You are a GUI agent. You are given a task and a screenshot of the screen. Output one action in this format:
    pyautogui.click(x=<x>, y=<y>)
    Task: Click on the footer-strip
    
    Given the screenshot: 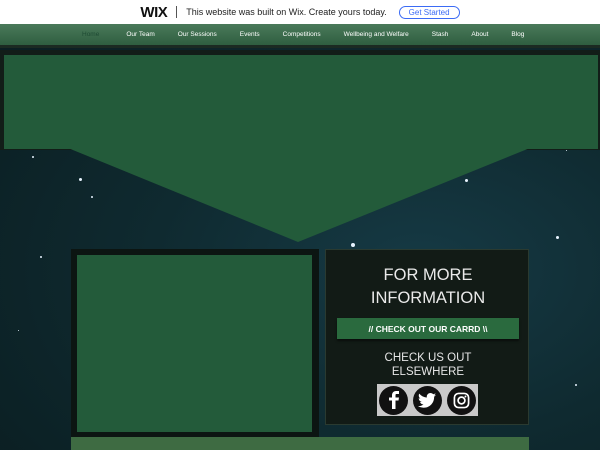 What is the action you would take?
    pyautogui.click(x=300, y=443)
    